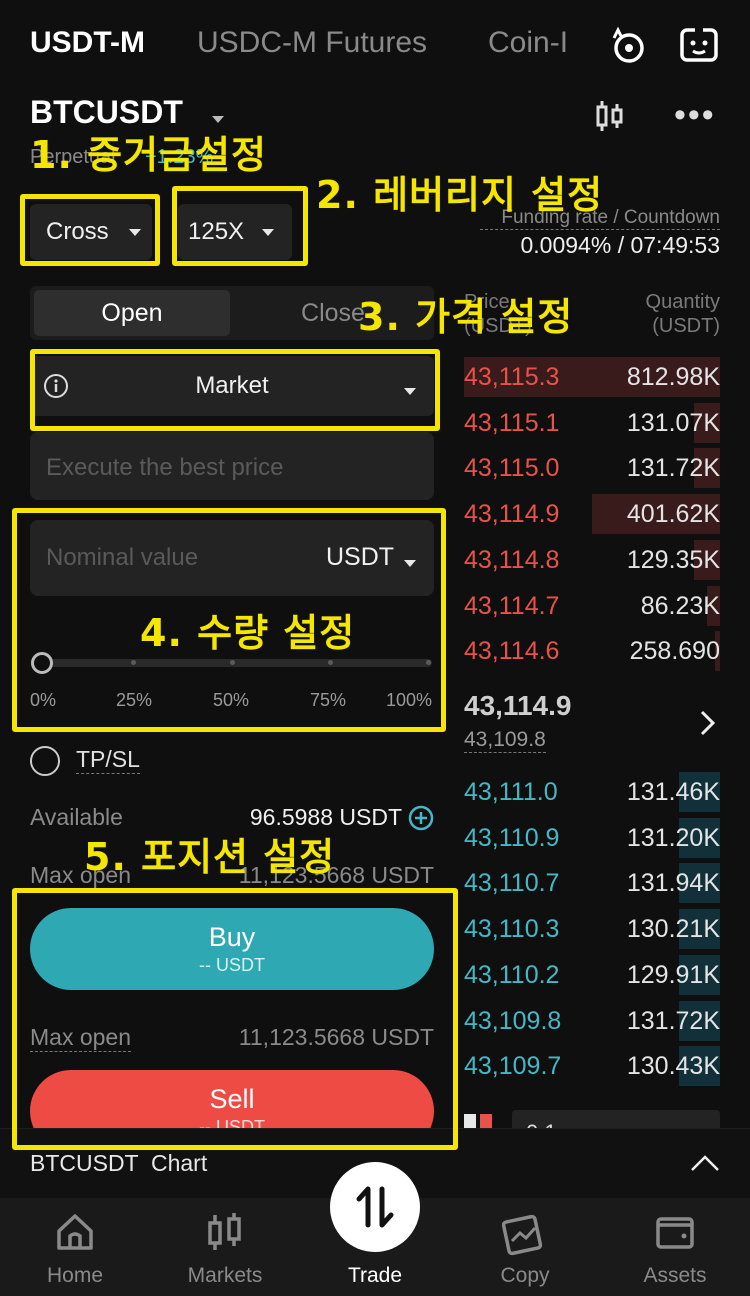 Image resolution: width=750 pixels, height=1296 pixels. What do you see at coordinates (56, 386) in the screenshot?
I see `info-icon` at bounding box center [56, 386].